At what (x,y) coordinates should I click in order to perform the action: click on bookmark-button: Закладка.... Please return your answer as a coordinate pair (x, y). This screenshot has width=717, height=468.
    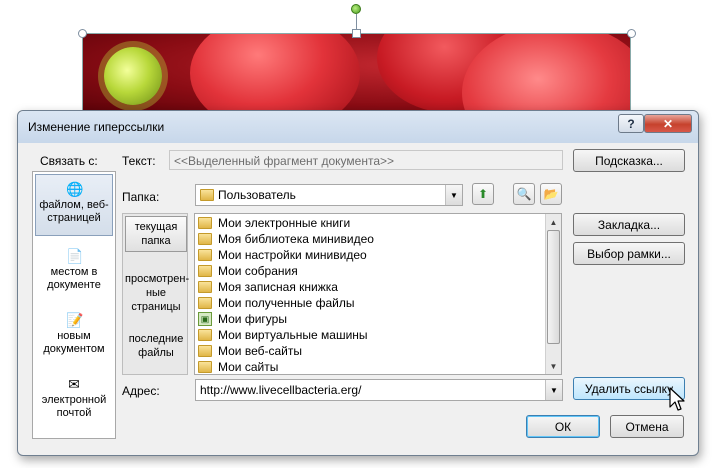
    Looking at the image, I should click on (629, 224).